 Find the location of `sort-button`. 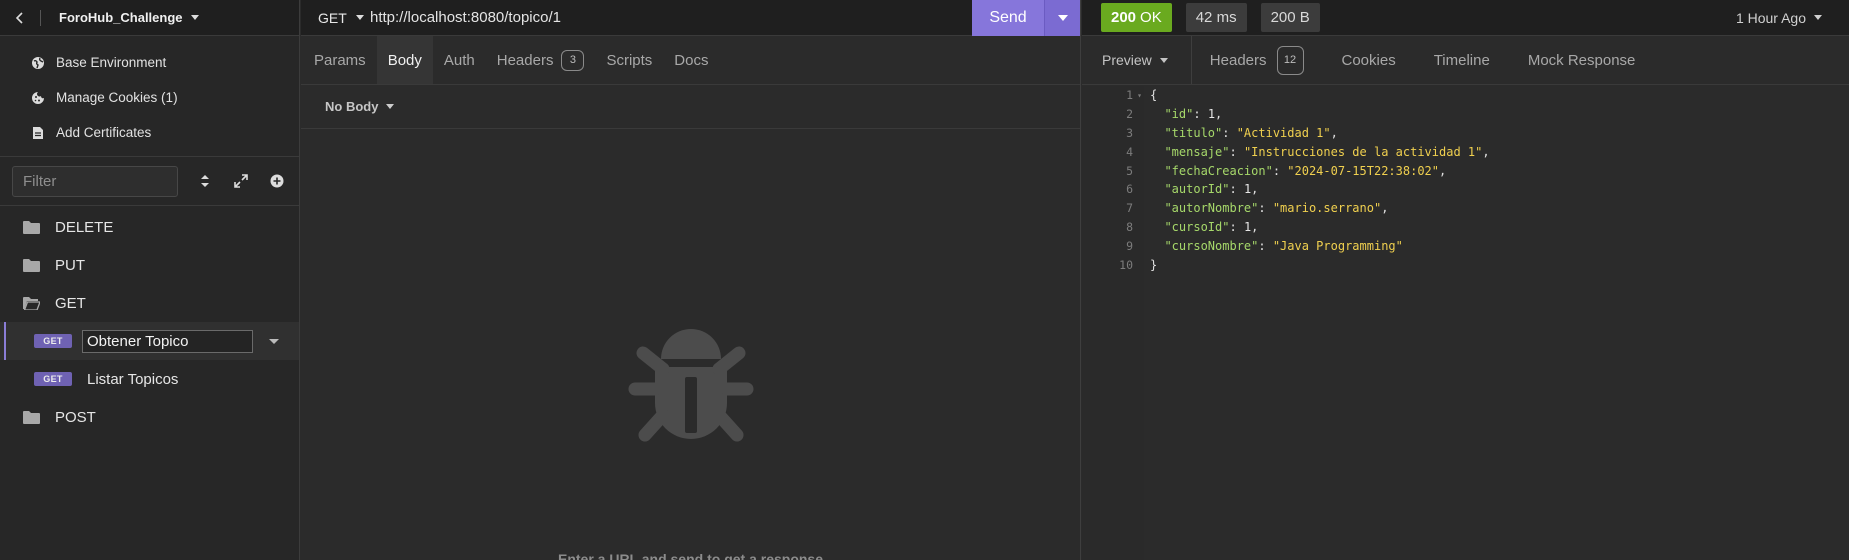

sort-button is located at coordinates (205, 181).